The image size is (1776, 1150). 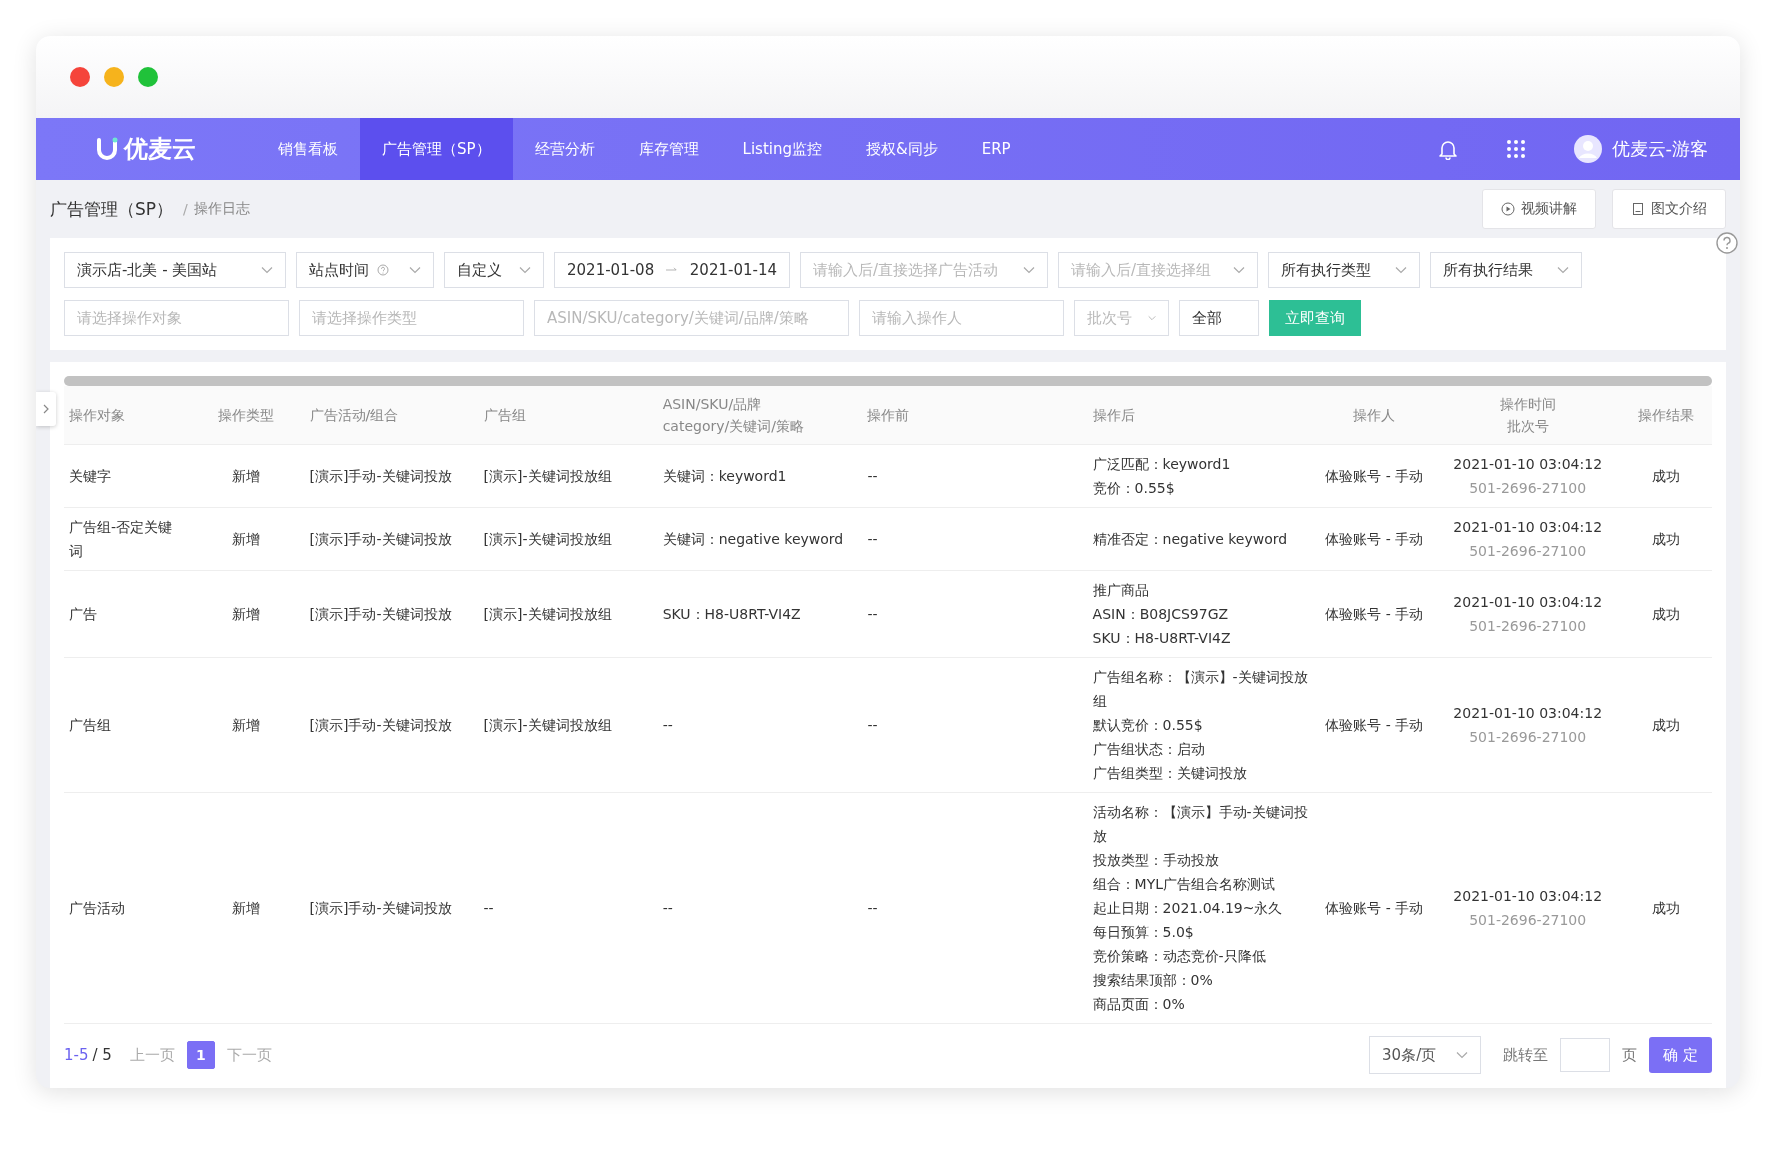 I want to click on table-cell: 广告组-否定关键词, so click(x=125, y=539).